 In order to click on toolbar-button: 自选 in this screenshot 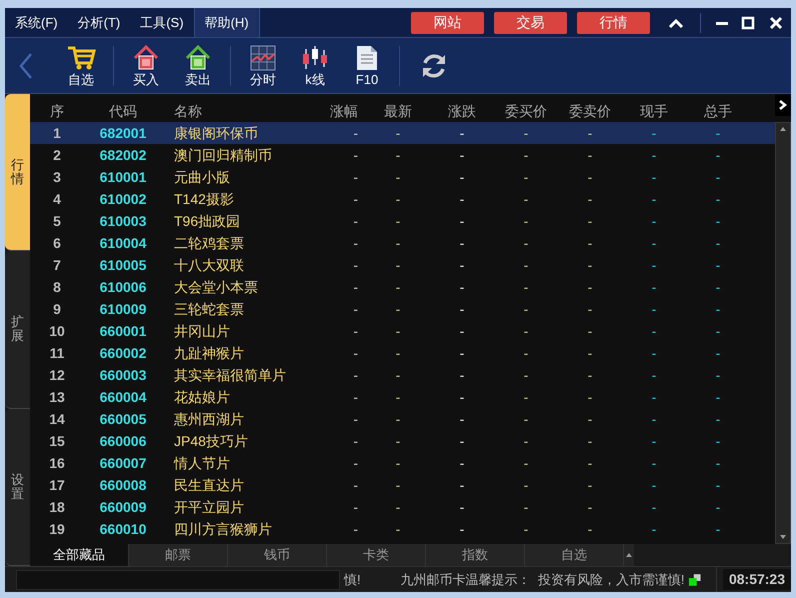, I will do `click(81, 65)`.